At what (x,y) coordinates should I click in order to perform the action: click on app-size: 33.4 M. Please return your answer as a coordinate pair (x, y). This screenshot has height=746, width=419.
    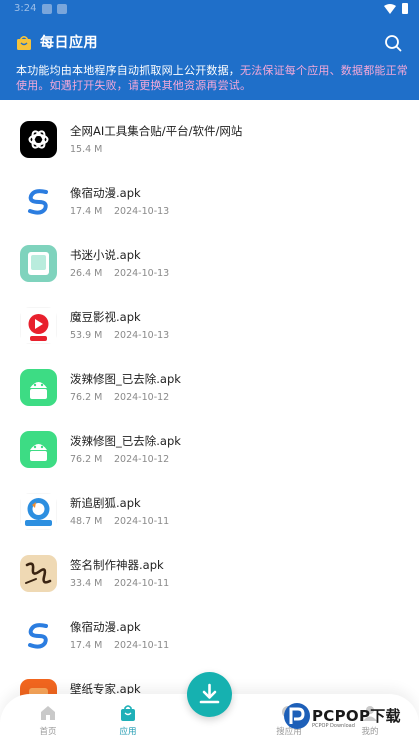
    Looking at the image, I should click on (86, 583).